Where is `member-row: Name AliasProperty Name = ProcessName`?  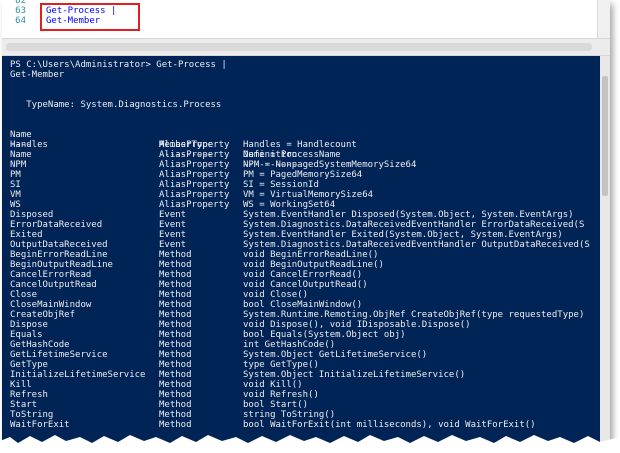
member-row: Name AliasProperty Name = ProcessName is located at coordinates (310, 155).